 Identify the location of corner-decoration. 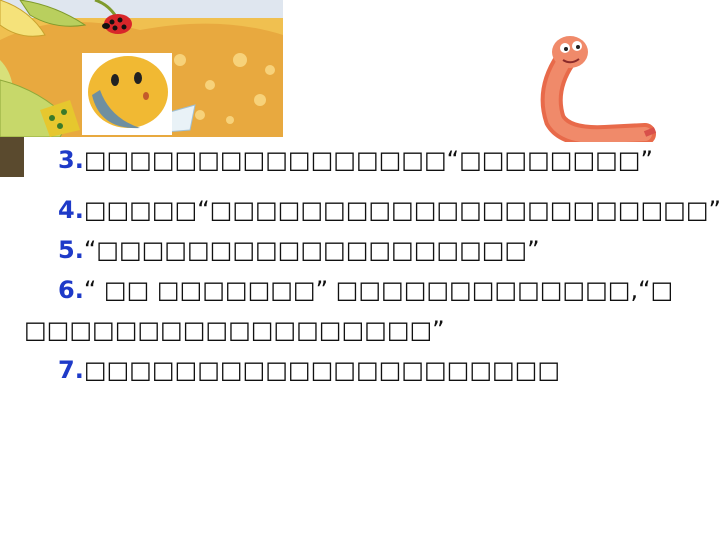
(12, 157).